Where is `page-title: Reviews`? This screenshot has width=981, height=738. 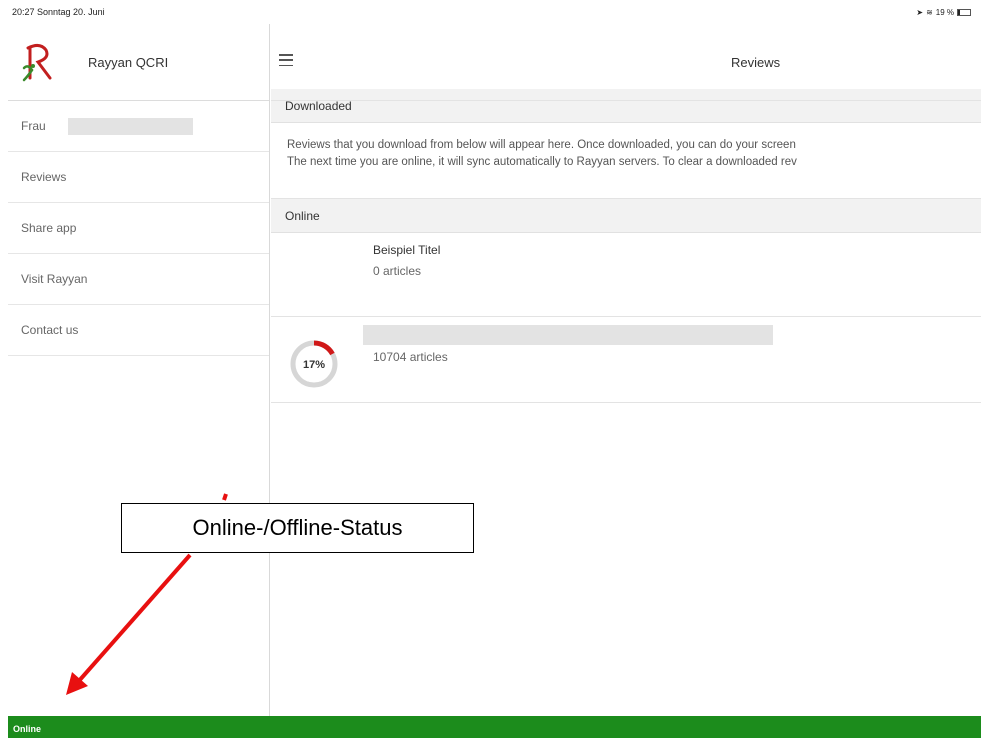 page-title: Reviews is located at coordinates (756, 62).